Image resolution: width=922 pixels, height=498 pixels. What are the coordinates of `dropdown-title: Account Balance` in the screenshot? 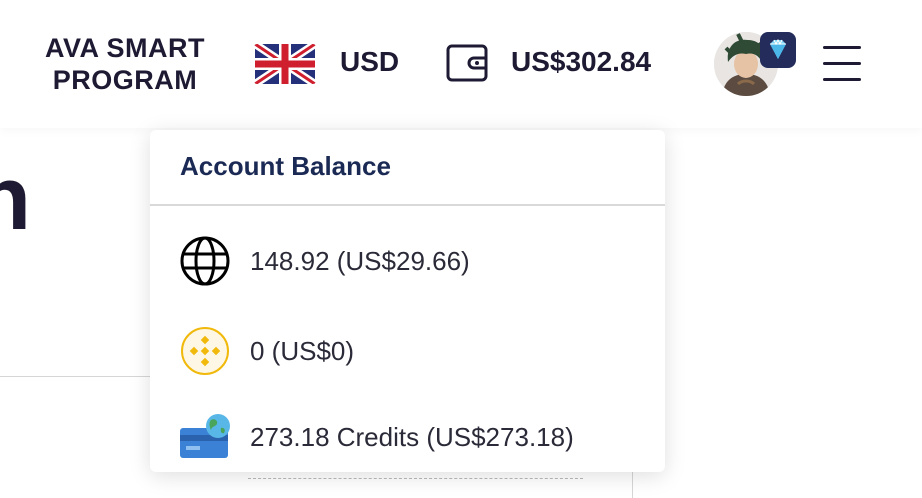 It's located at (285, 166).